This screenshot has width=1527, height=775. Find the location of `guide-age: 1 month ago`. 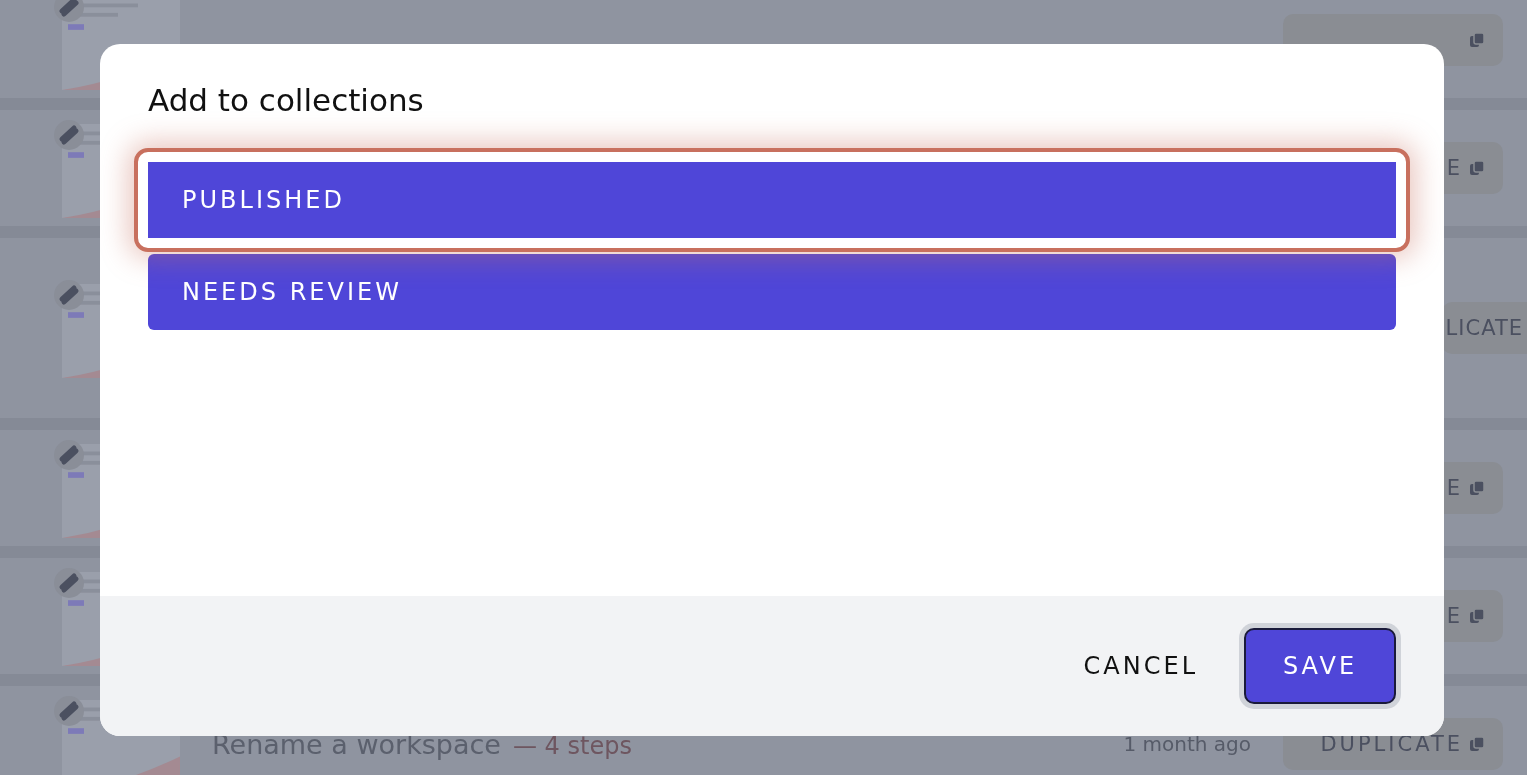

guide-age: 1 month ago is located at coordinates (1187, 744).